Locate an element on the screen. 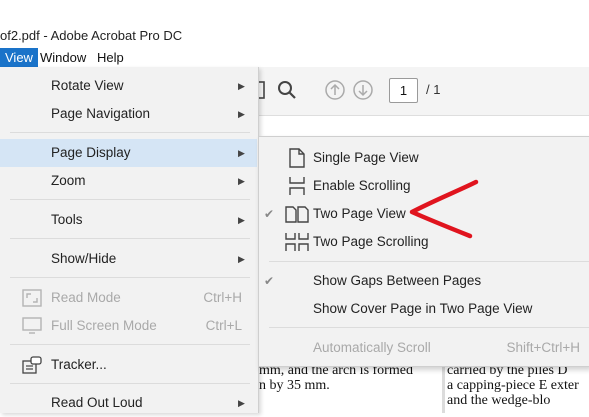 This screenshot has width=589, height=417. menu-item-label: Show/Hide is located at coordinates (84, 258).